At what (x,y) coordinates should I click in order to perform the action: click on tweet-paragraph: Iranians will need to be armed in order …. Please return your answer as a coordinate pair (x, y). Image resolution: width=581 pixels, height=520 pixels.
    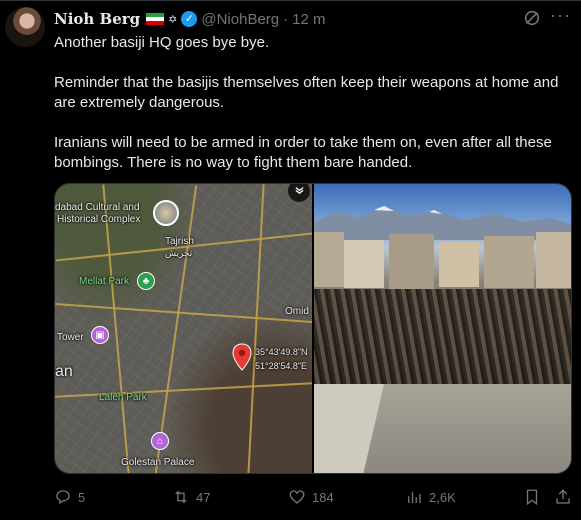
    Looking at the image, I should click on (303, 152).